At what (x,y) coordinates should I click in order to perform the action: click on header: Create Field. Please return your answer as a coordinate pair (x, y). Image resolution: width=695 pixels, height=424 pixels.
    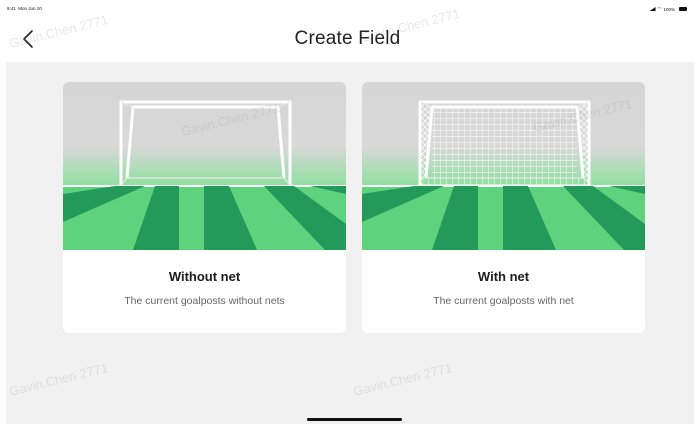
    Looking at the image, I should click on (347, 40).